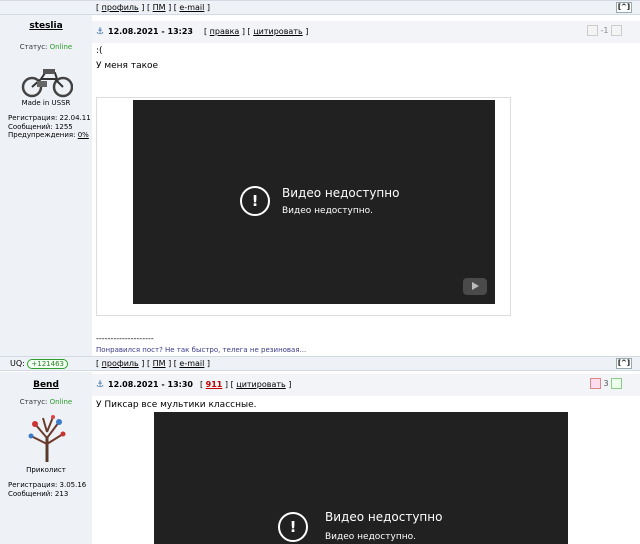 The image size is (640, 544). I want to click on post-date: 12.08.2021 - 13:23, so click(150, 31).